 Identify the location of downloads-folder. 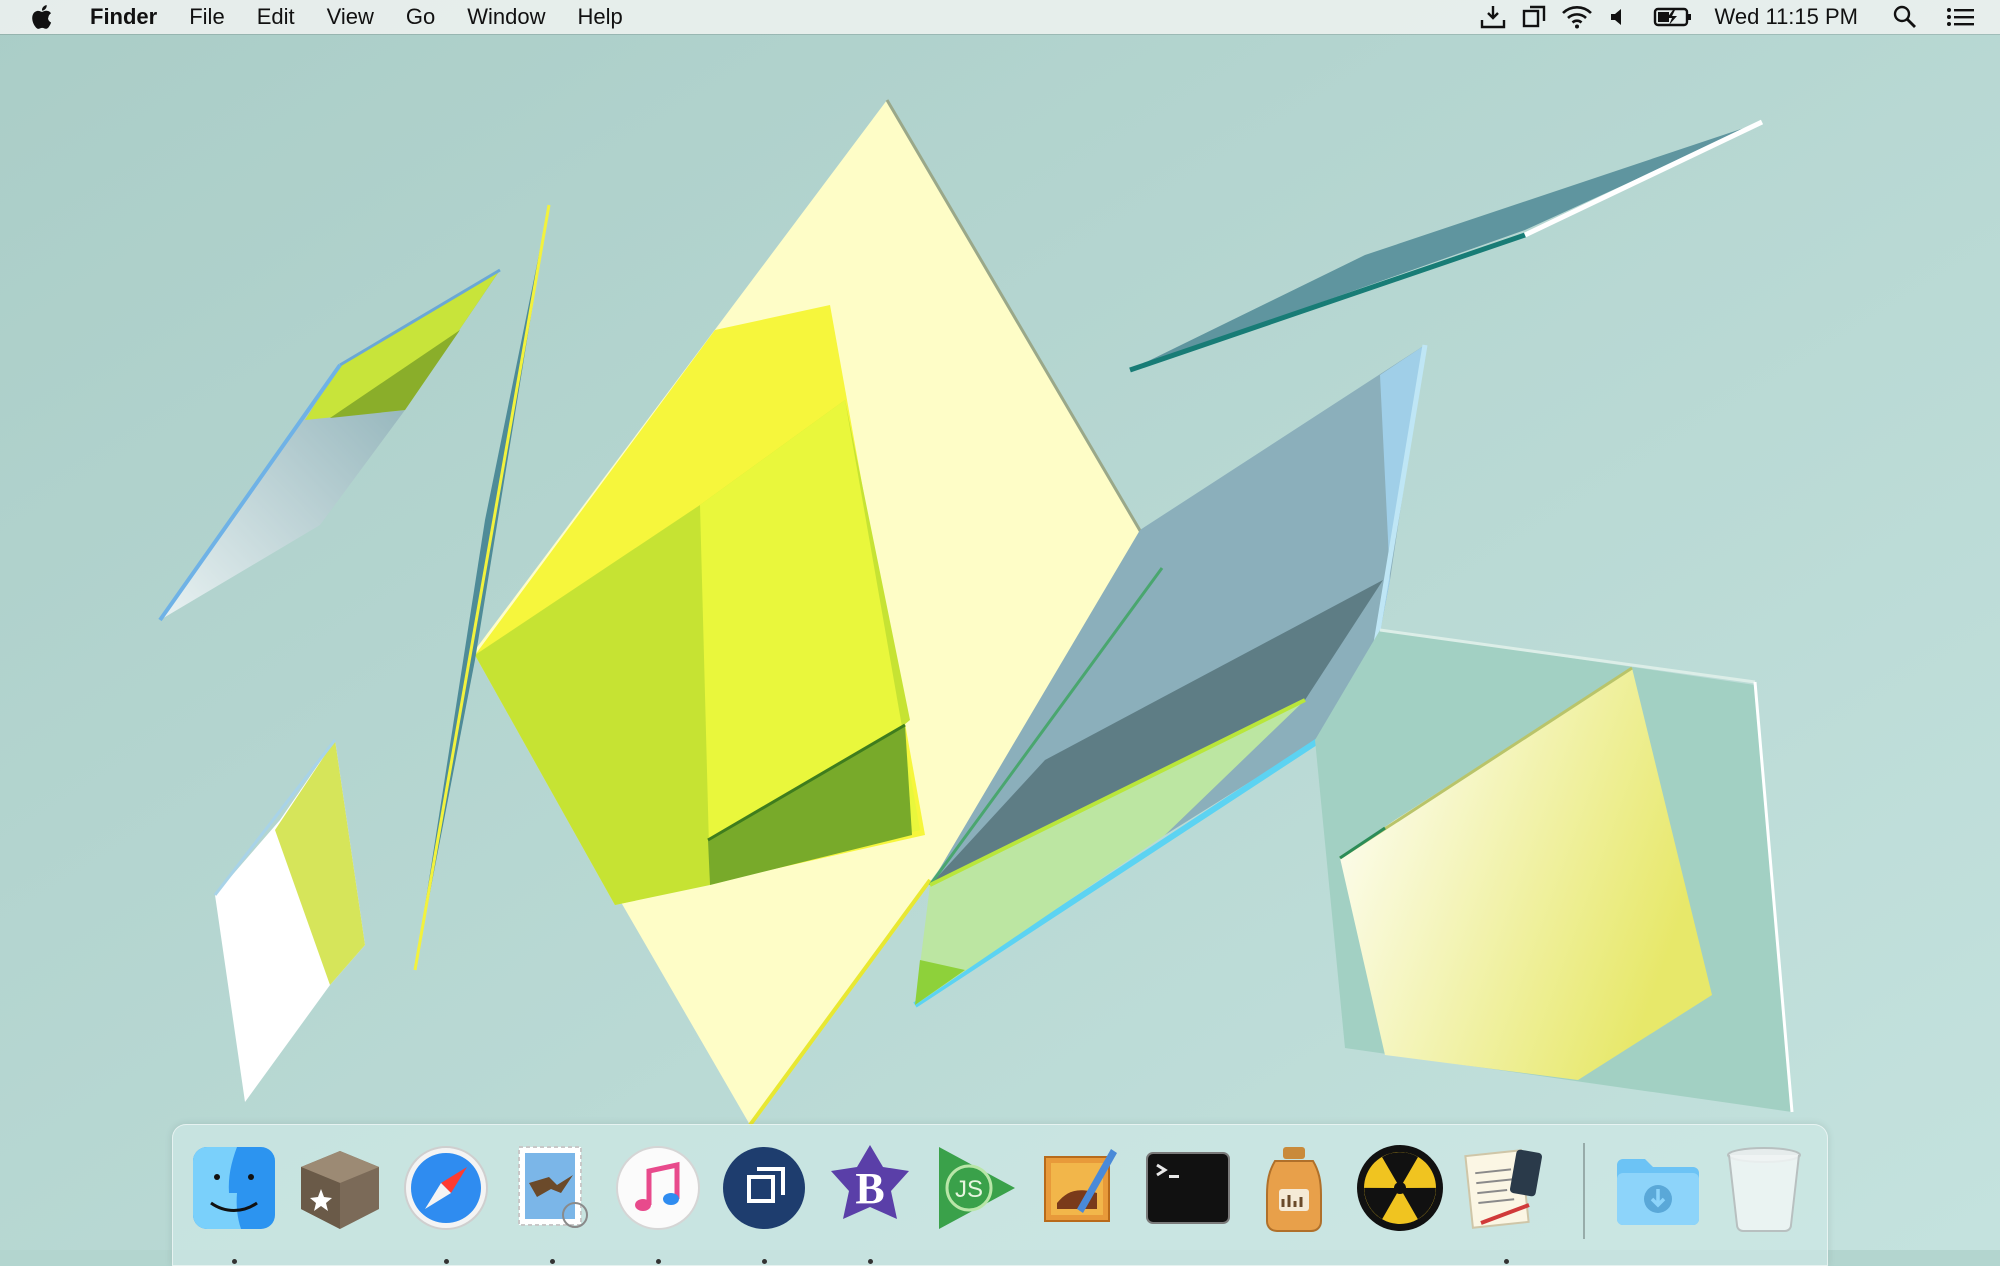
(1658, 1189).